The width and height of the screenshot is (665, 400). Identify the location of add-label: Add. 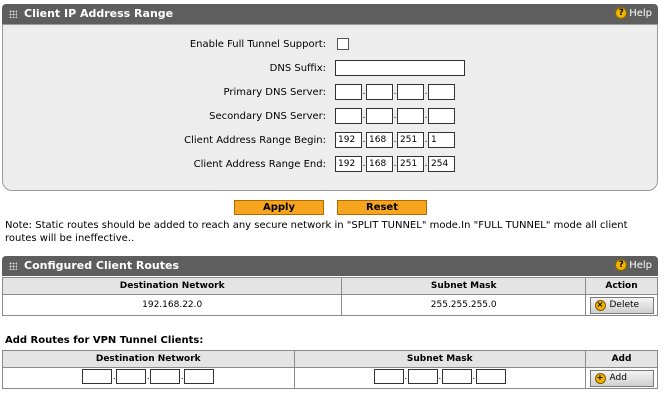
(618, 378).